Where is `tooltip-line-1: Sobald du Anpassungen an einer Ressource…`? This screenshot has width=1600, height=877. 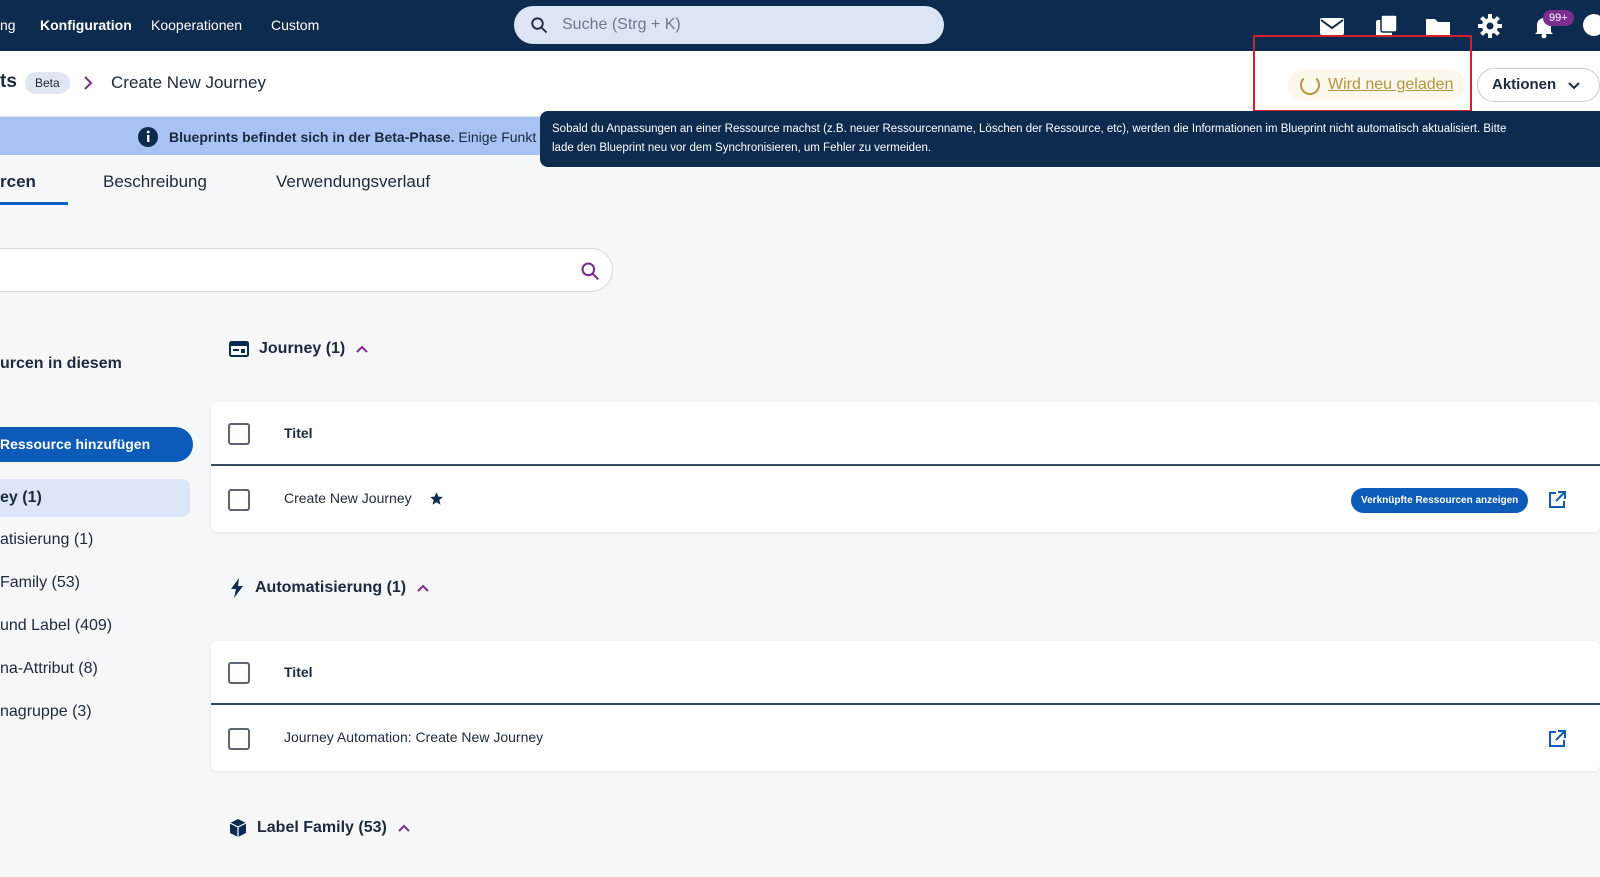
tooltip-line-1: Sobald du Anpassungen an einer Ressource… is located at coordinates (1029, 129).